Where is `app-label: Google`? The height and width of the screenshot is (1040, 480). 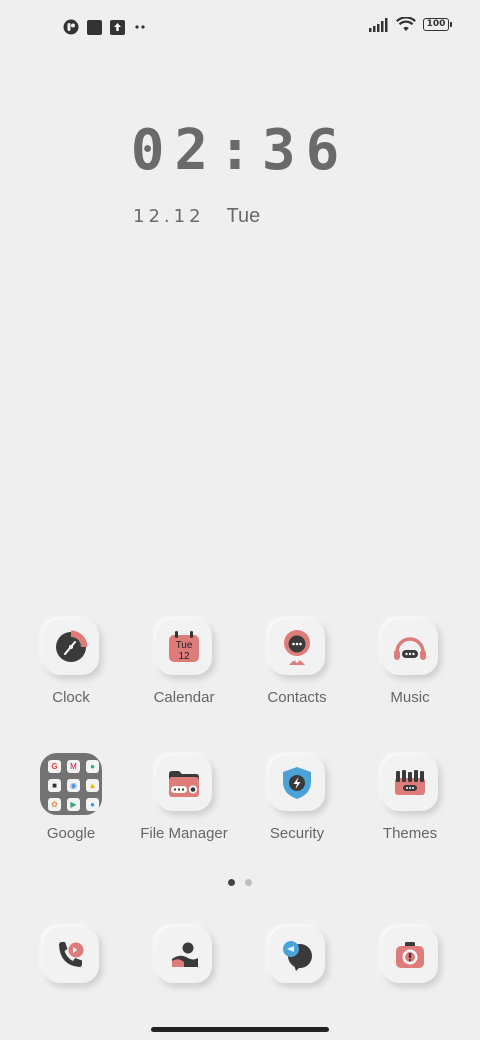
app-label: Google is located at coordinates (71, 833).